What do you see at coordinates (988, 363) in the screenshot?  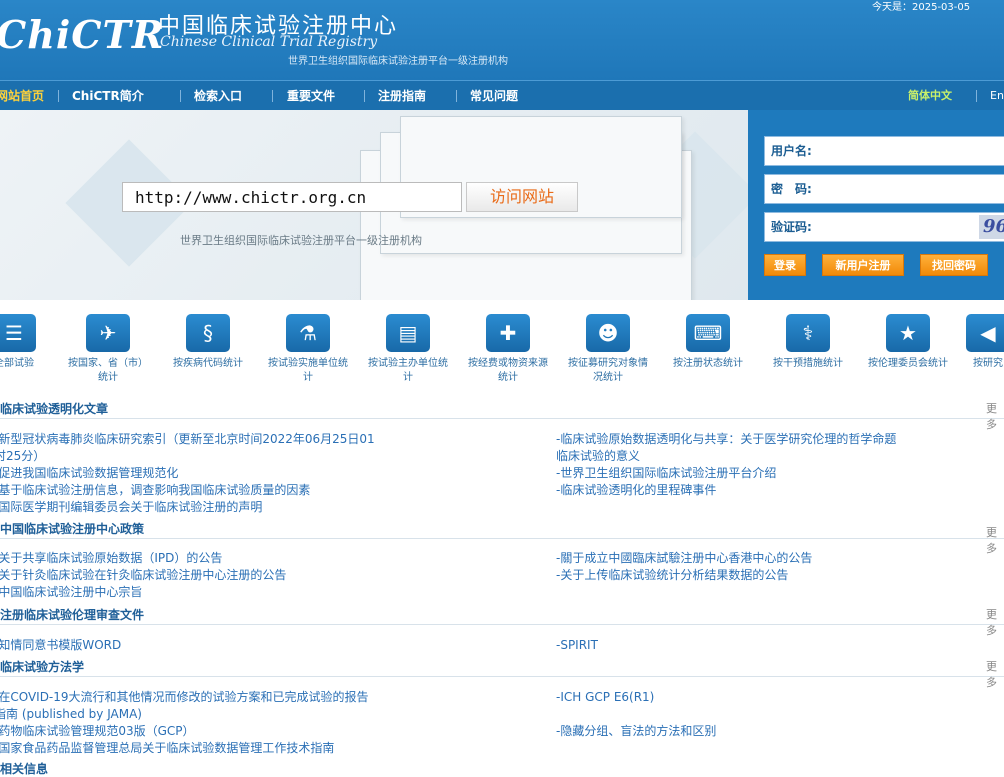 I see `stat-label: 按研究` at bounding box center [988, 363].